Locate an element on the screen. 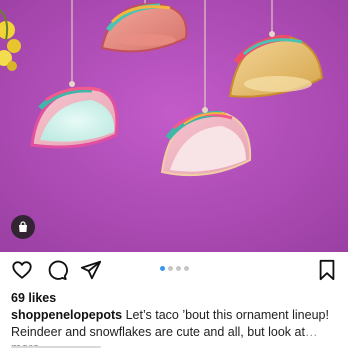  bookmark-icon is located at coordinates (327, 270).